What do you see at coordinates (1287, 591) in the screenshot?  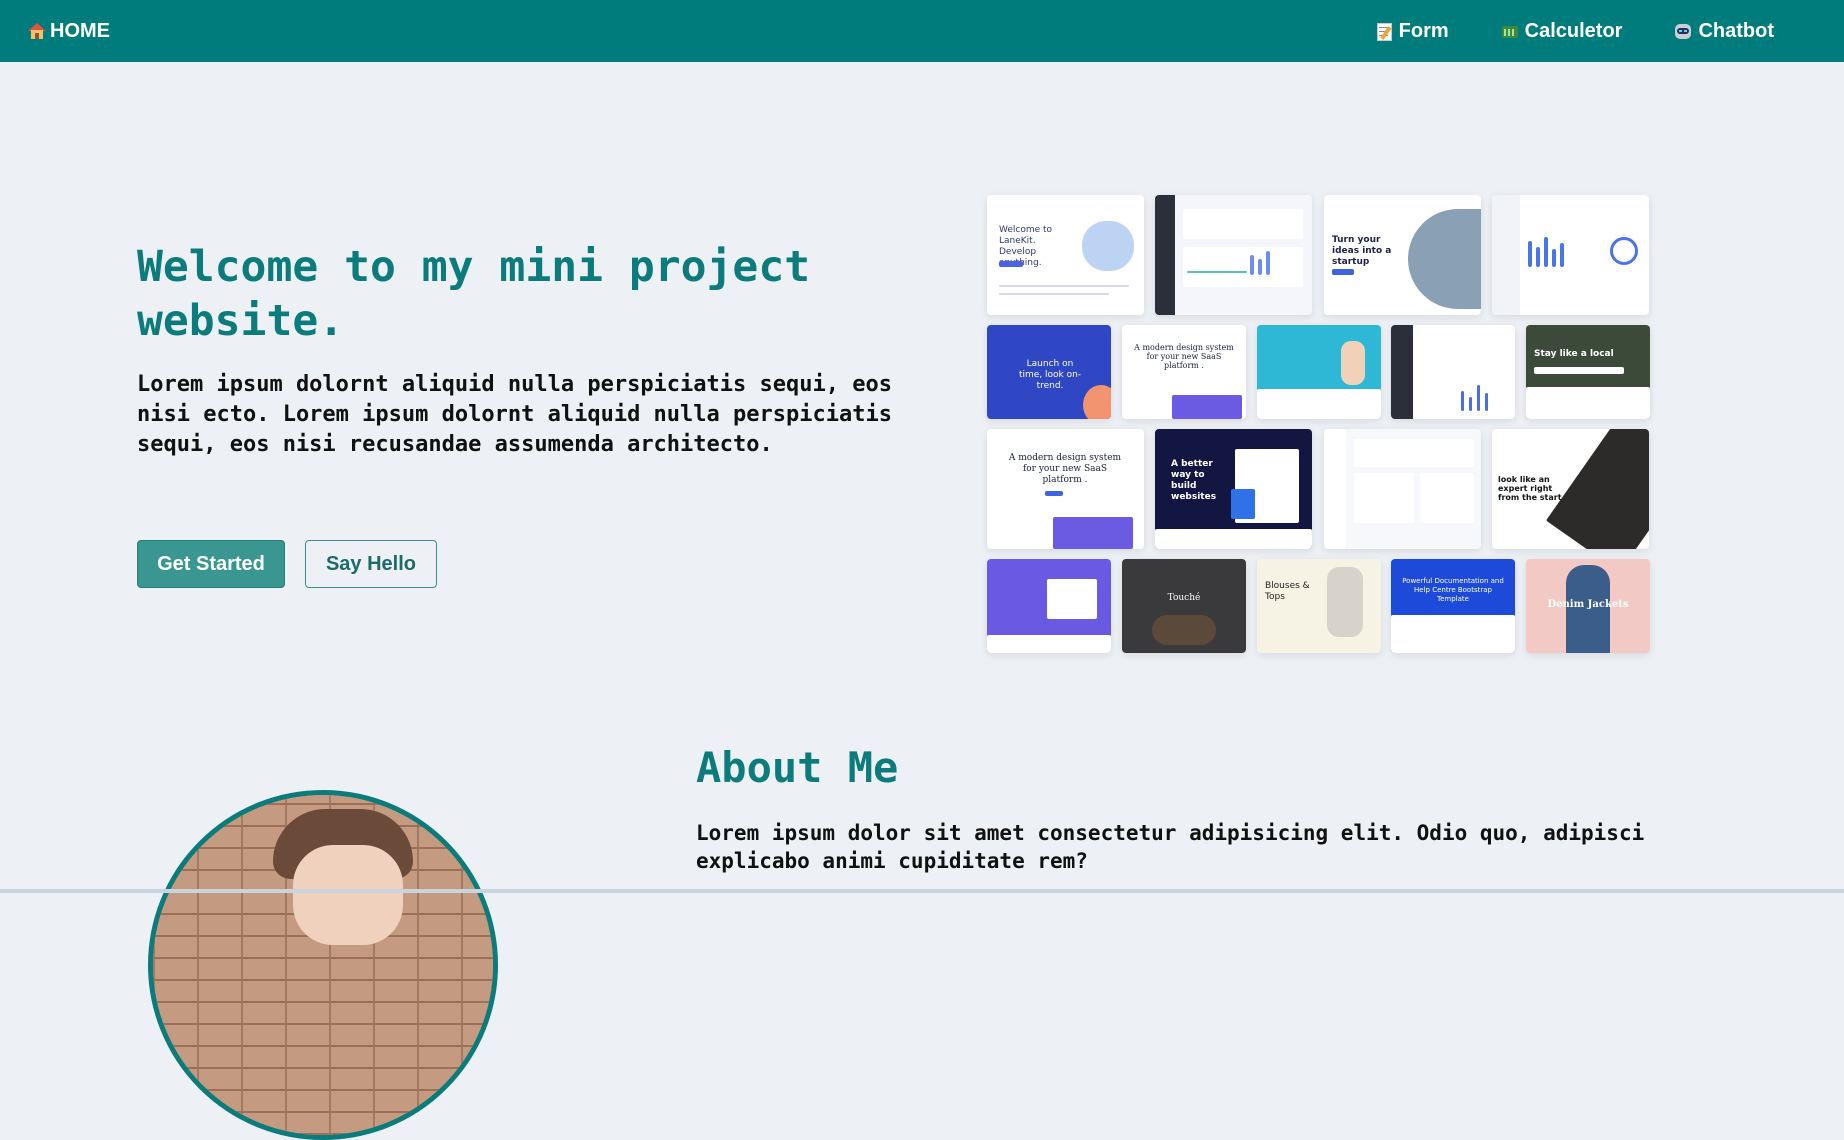 I see `thumbnail-headline: Blouses & Tops` at bounding box center [1287, 591].